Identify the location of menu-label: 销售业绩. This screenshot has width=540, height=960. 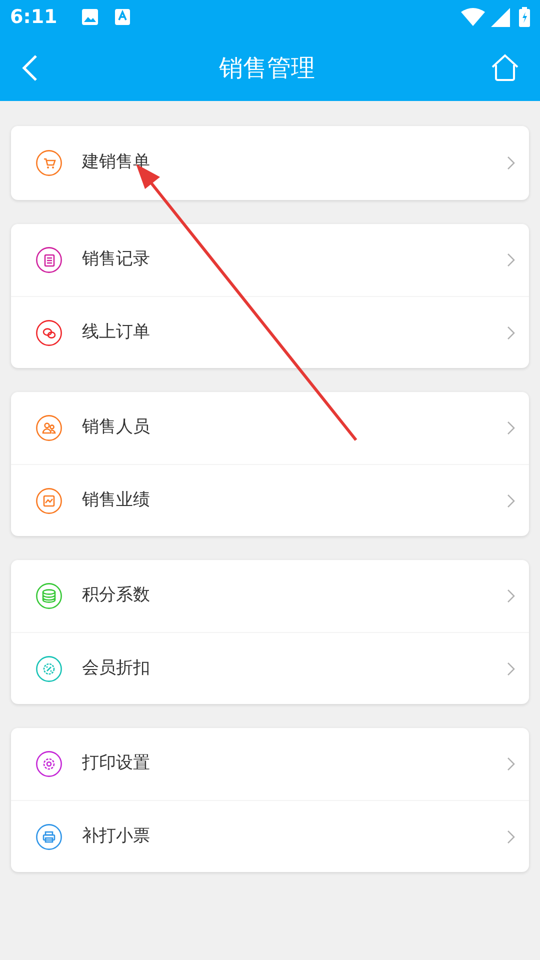
(116, 500).